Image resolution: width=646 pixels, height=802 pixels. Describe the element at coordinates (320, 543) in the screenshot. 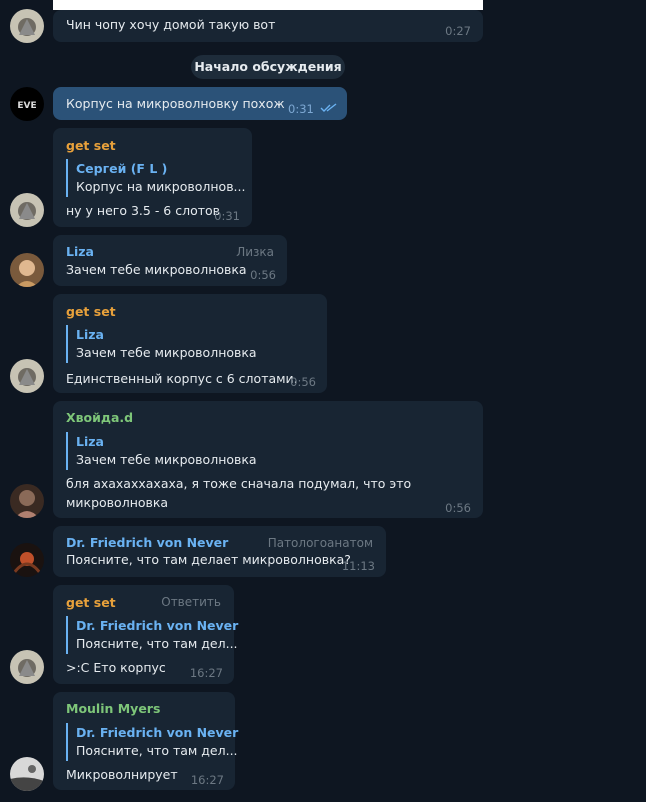

I see `admin-tag: Патологоанатом` at that location.